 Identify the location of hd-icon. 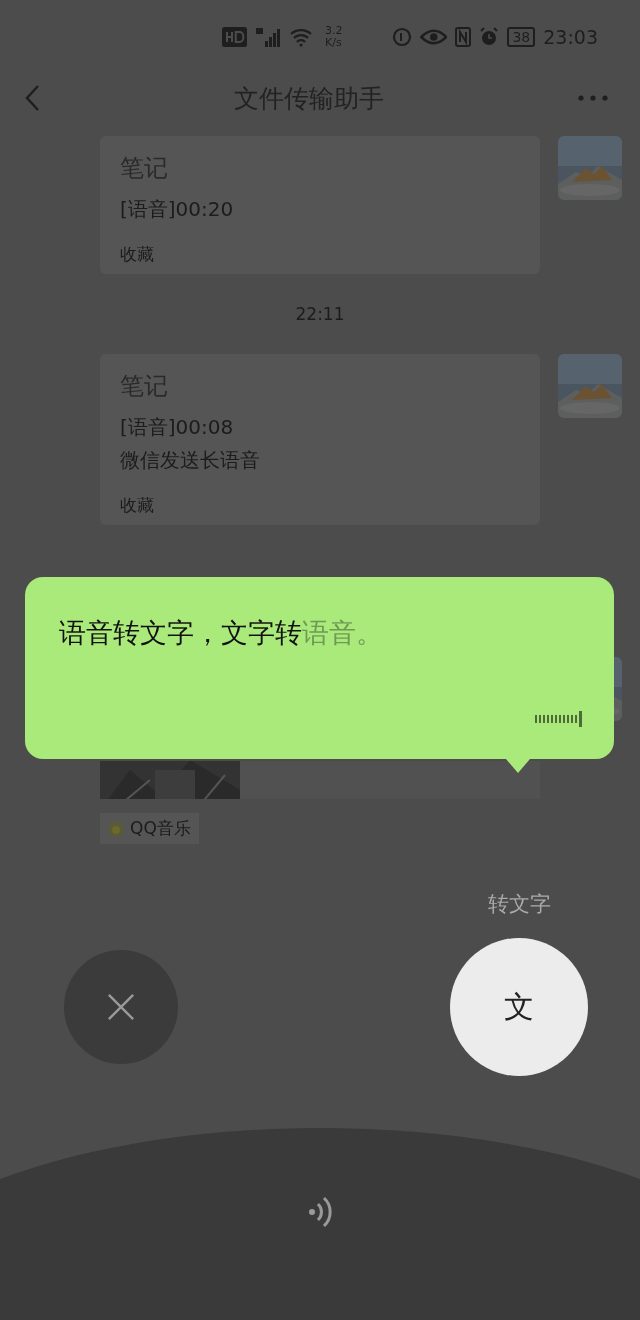
(234, 37).